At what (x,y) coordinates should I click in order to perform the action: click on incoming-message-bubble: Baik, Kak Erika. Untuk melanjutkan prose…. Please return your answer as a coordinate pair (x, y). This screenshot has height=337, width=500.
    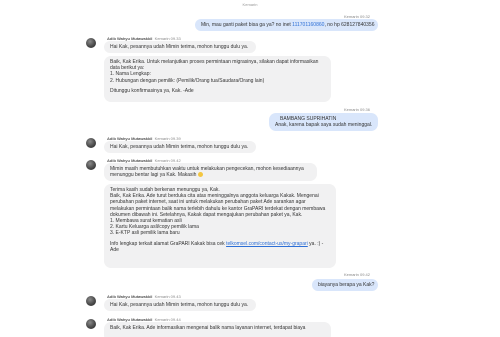
    Looking at the image, I should click on (217, 79).